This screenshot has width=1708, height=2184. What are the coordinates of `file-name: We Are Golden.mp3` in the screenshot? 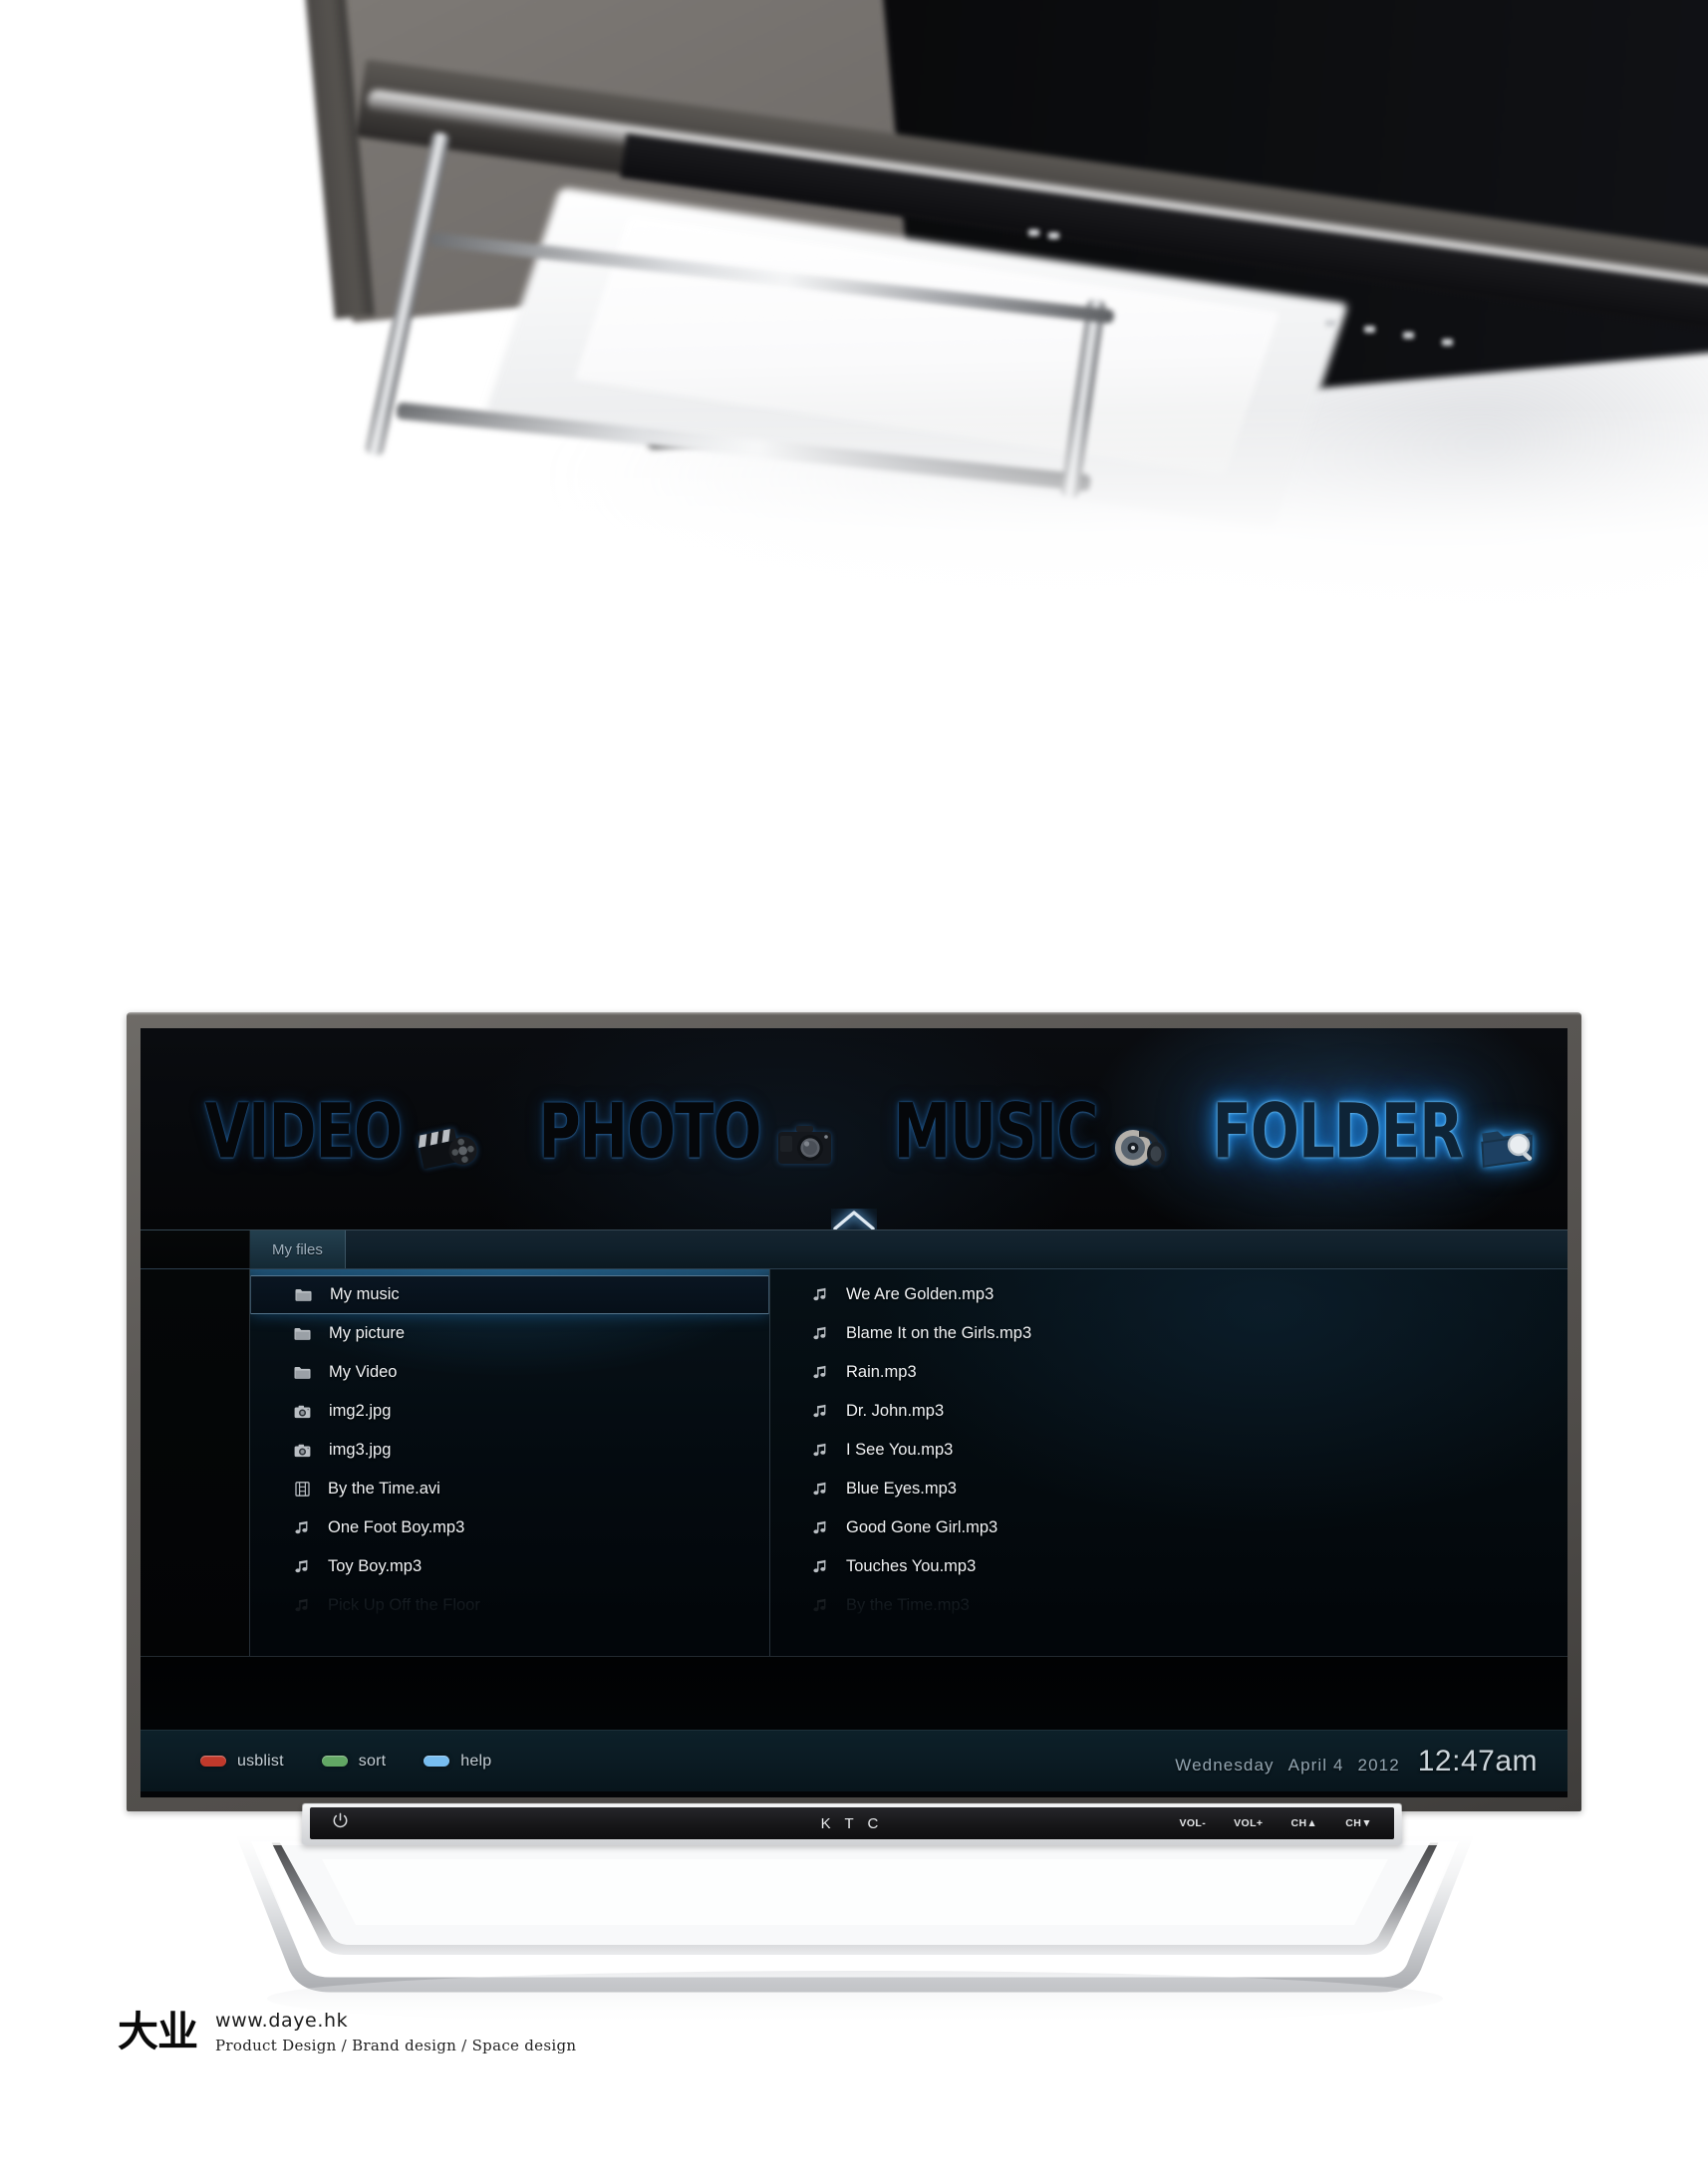 It's located at (920, 1294).